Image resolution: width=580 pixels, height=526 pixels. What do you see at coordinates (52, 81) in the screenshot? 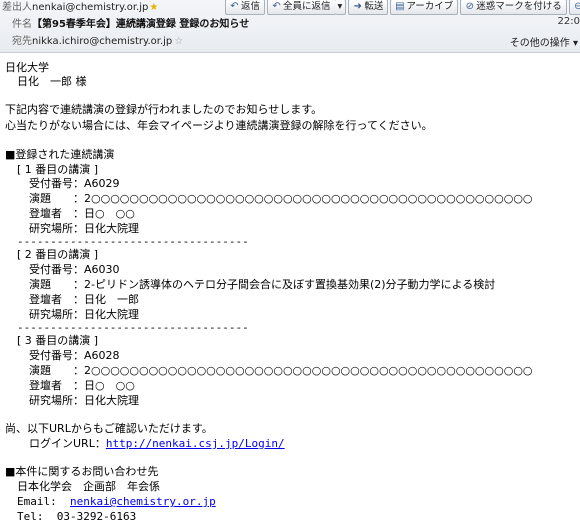
I see `recipient-name: 日化 一郎 様` at bounding box center [52, 81].